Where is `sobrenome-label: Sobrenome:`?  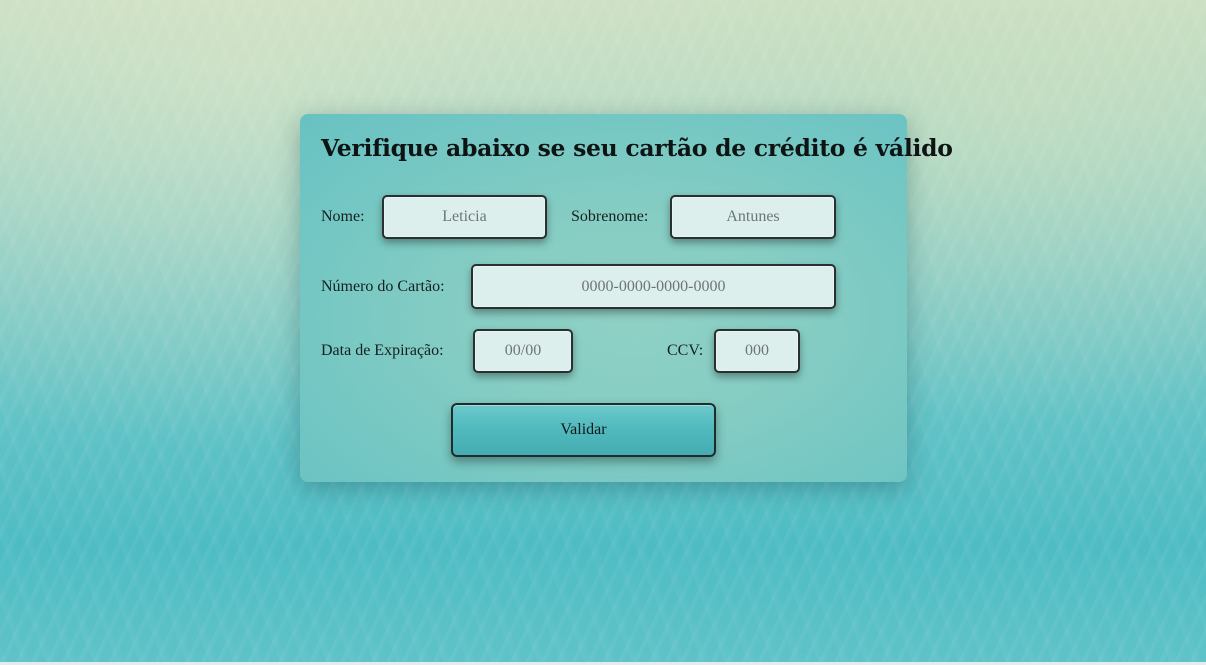
sobrenome-label: Sobrenome: is located at coordinates (610, 216).